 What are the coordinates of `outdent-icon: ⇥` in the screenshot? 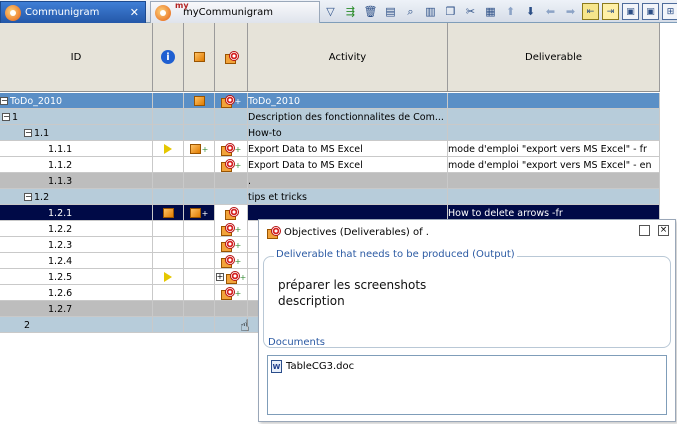 It's located at (610, 11).